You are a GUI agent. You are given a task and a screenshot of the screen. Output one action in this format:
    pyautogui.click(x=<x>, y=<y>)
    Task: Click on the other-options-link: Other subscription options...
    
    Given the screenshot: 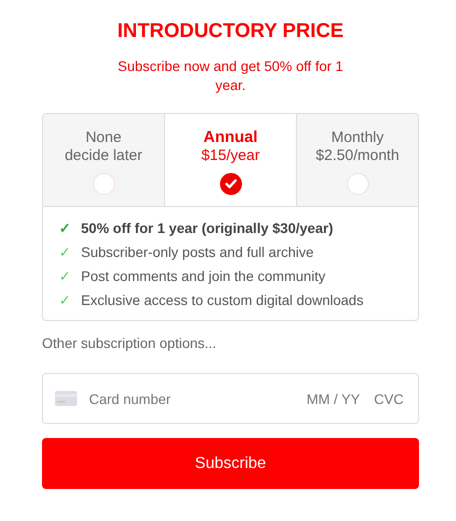 What is the action you would take?
    pyautogui.click(x=129, y=343)
    